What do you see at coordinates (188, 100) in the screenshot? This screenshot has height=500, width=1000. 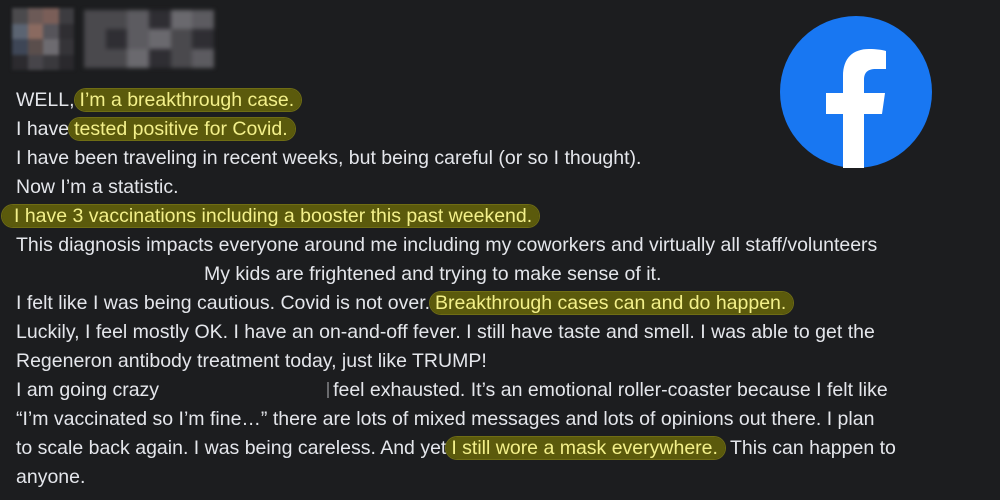 I see `highlighted-text: I’m a breakthrough case.` at bounding box center [188, 100].